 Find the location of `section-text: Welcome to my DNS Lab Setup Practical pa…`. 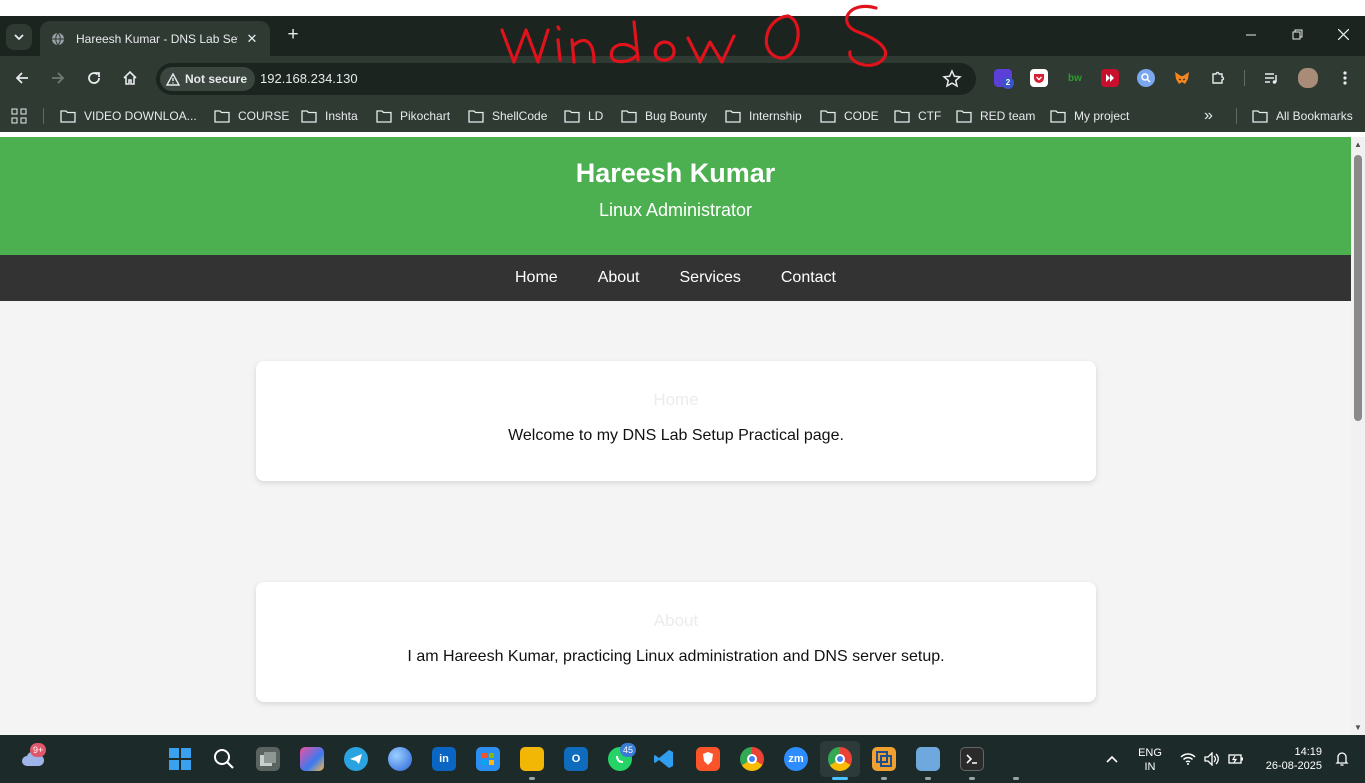

section-text: Welcome to my DNS Lab Setup Practical pa… is located at coordinates (676, 435).